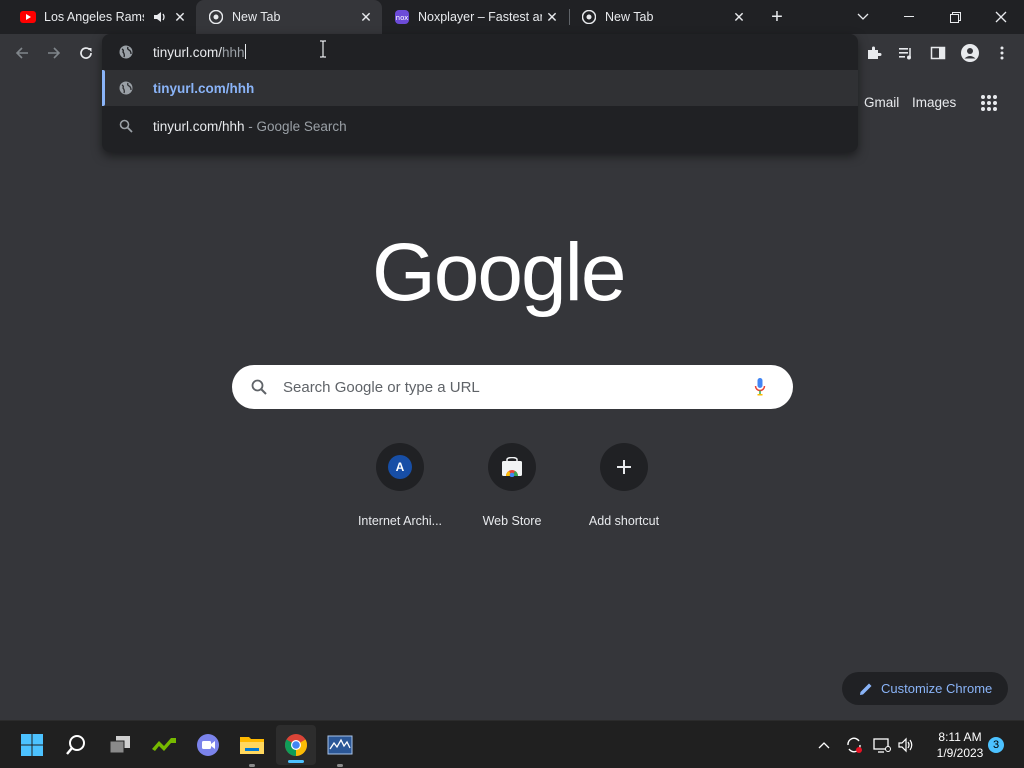 Image resolution: width=1024 pixels, height=768 pixels. What do you see at coordinates (296, 761) in the screenshot?
I see `active-indicator` at bounding box center [296, 761].